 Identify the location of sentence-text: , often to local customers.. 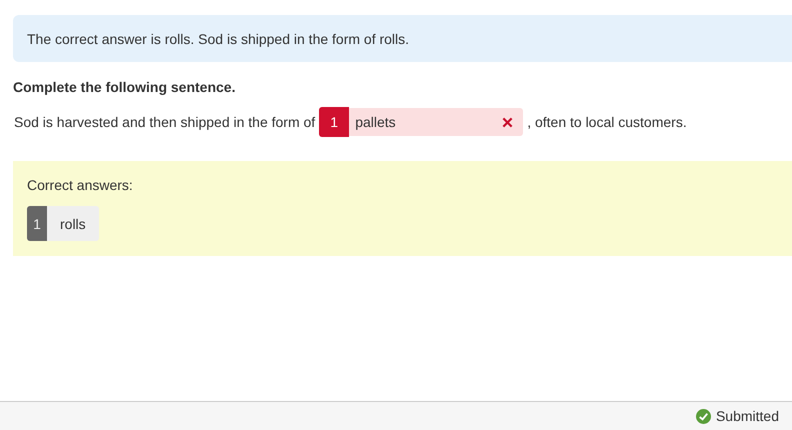
(607, 122).